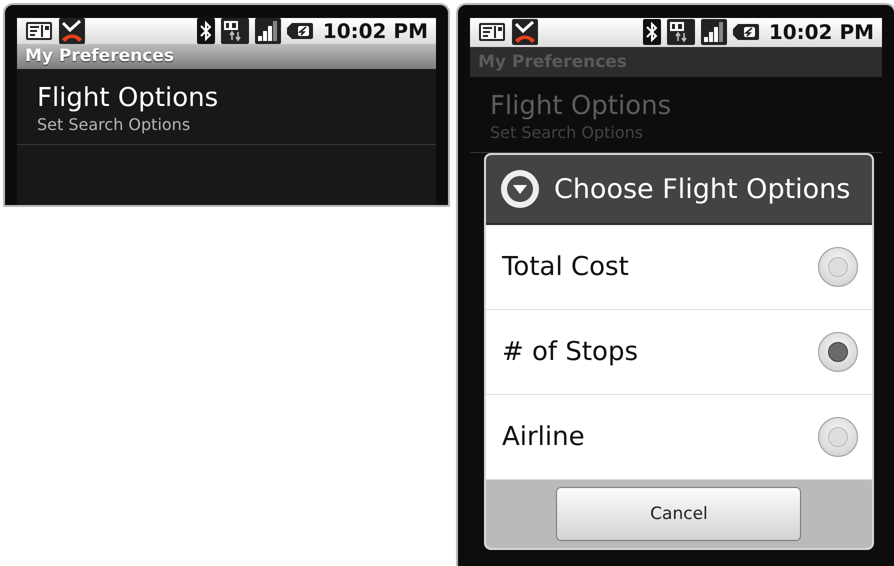  I want to click on title-bar: My Preferences, so click(226, 56).